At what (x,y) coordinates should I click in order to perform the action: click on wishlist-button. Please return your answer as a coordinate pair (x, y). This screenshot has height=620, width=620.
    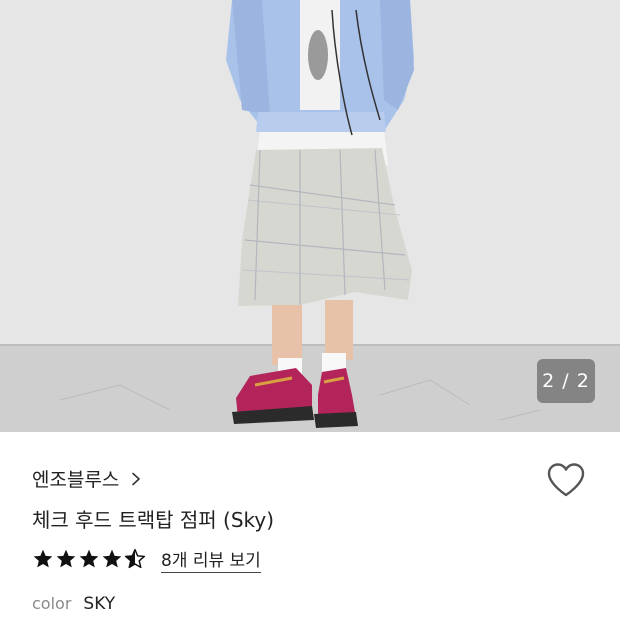
    Looking at the image, I should click on (566, 482).